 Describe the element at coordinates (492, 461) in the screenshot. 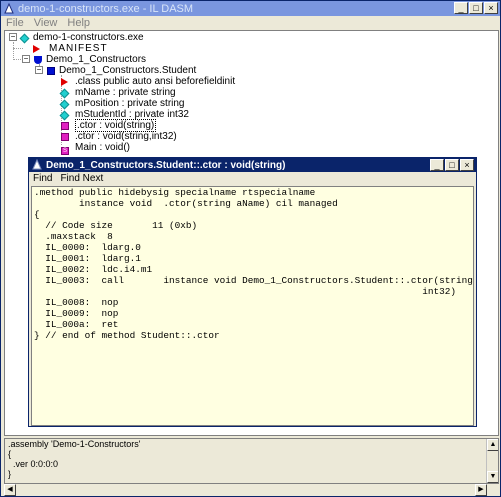

I see `info-panel-scrollbar: ▲ ▼` at that location.